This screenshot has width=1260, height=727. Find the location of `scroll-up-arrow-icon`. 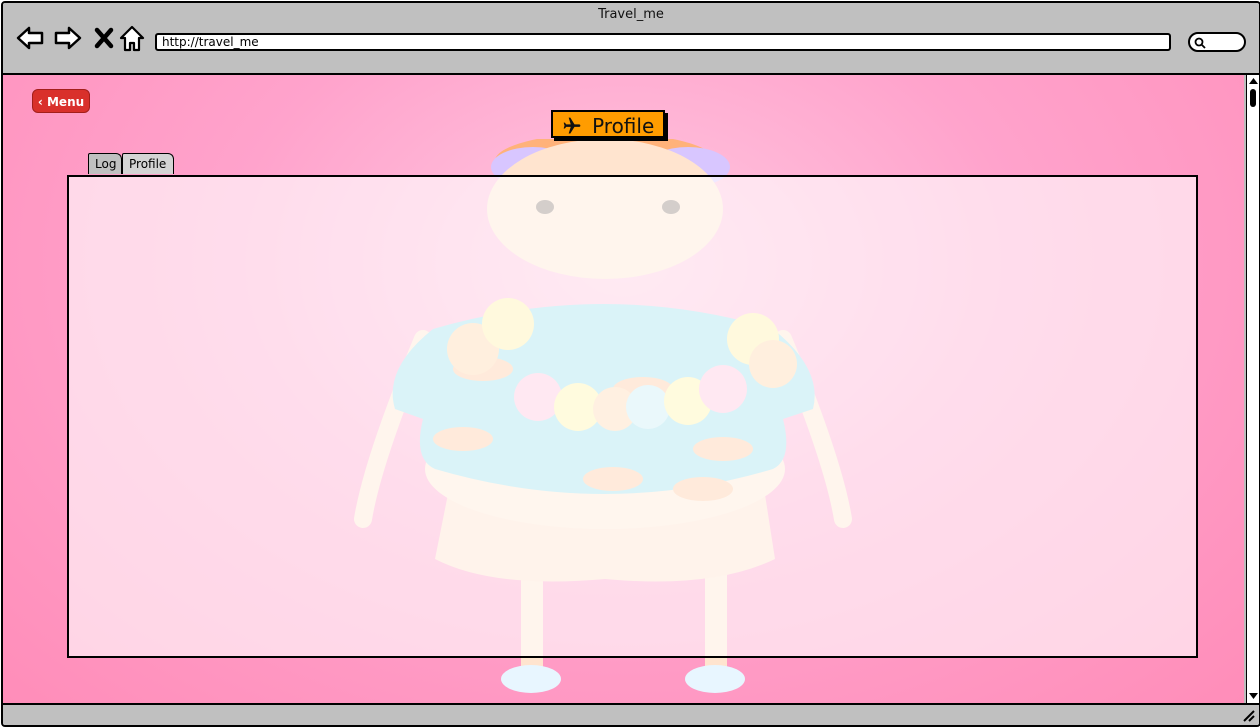

scroll-up-arrow-icon is located at coordinates (1253, 81).